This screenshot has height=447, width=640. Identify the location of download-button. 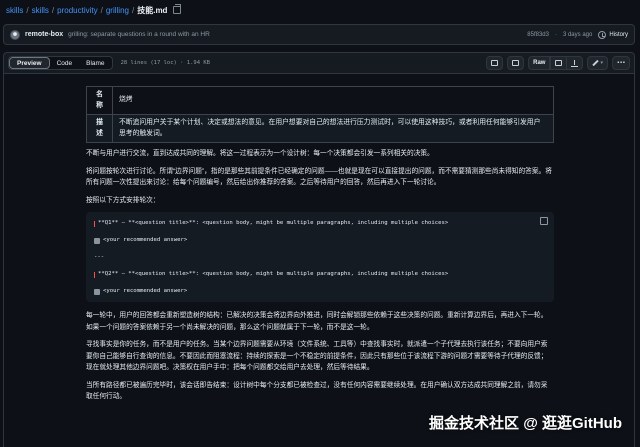
(575, 63).